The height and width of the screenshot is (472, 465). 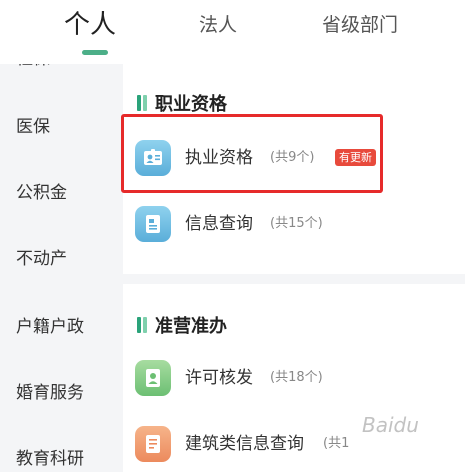 What do you see at coordinates (95, 52) in the screenshot?
I see `active-tab-indicator` at bounding box center [95, 52].